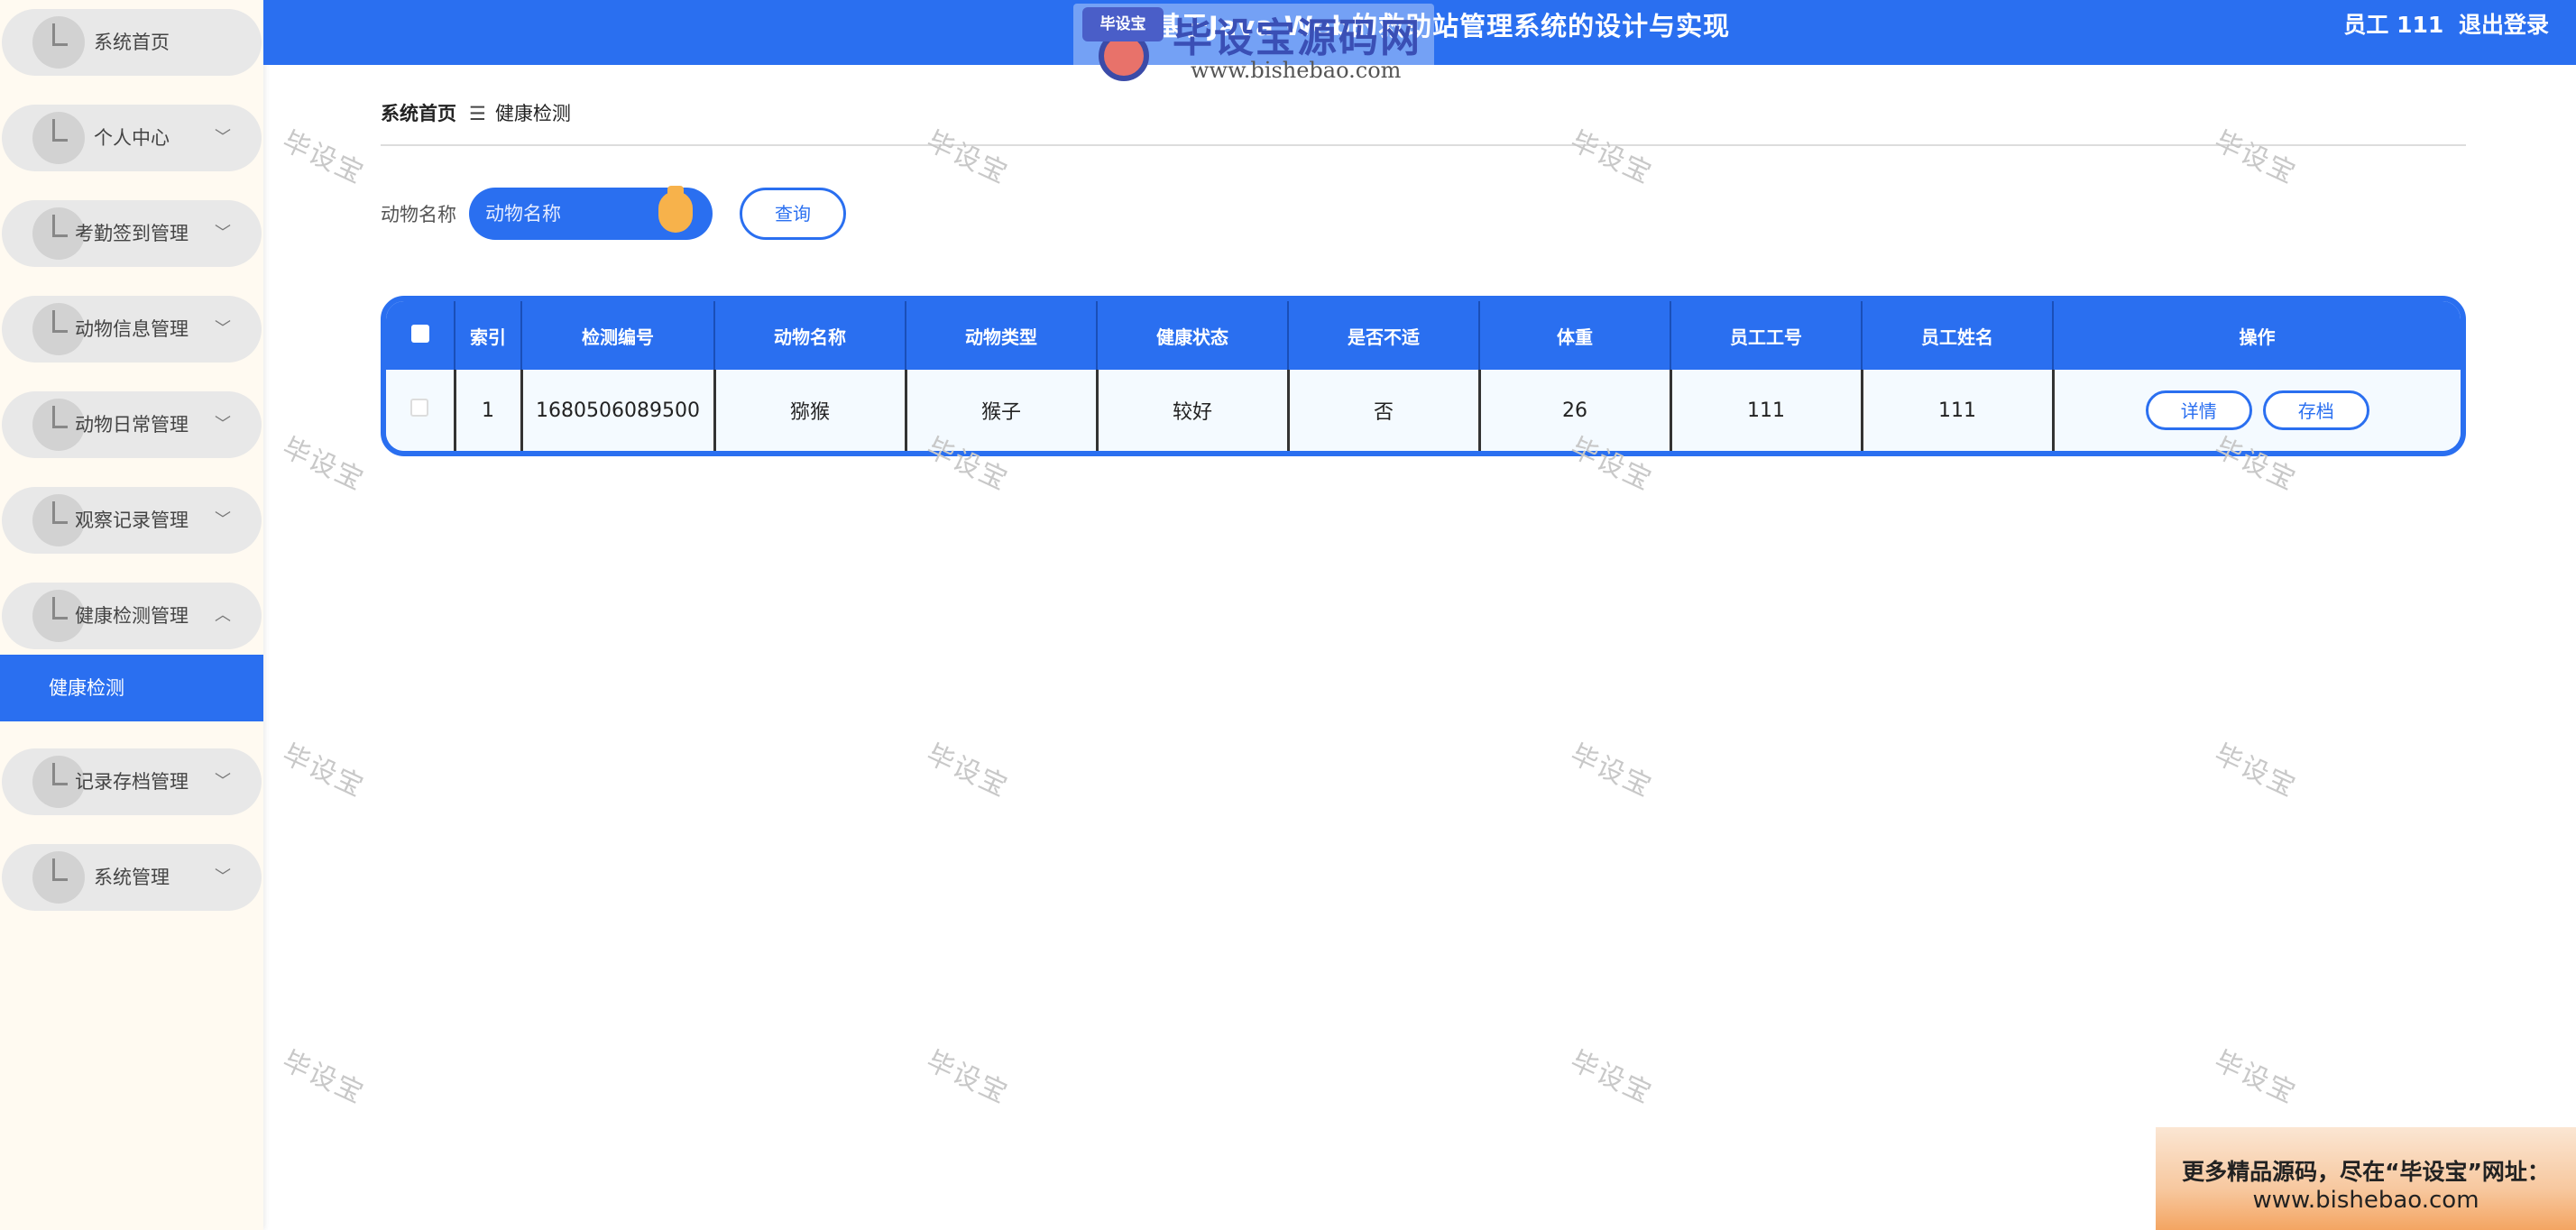 This screenshot has height=1230, width=2576. What do you see at coordinates (1575, 410) in the screenshot?
I see `cell-weight: 26` at bounding box center [1575, 410].